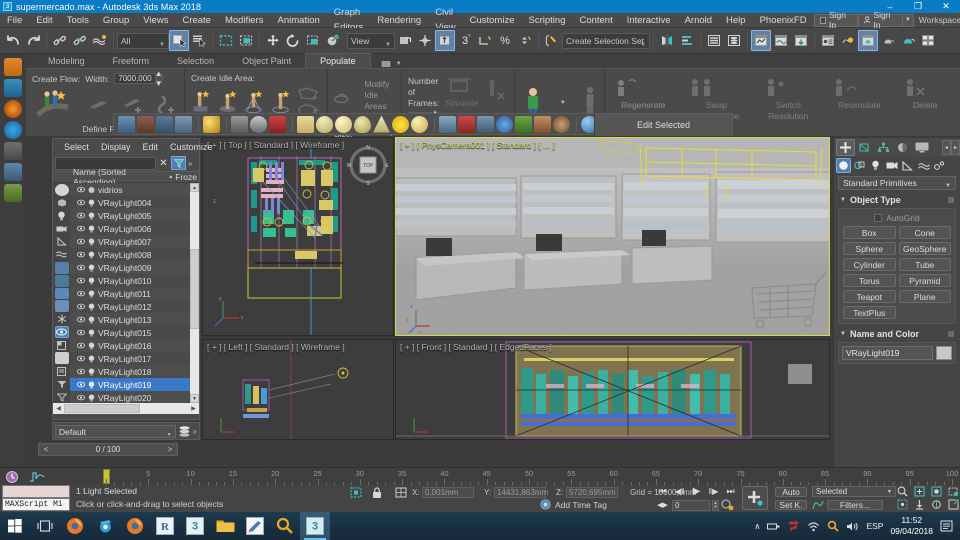  I want to click on absolute-relative-toggle, so click(401, 492).